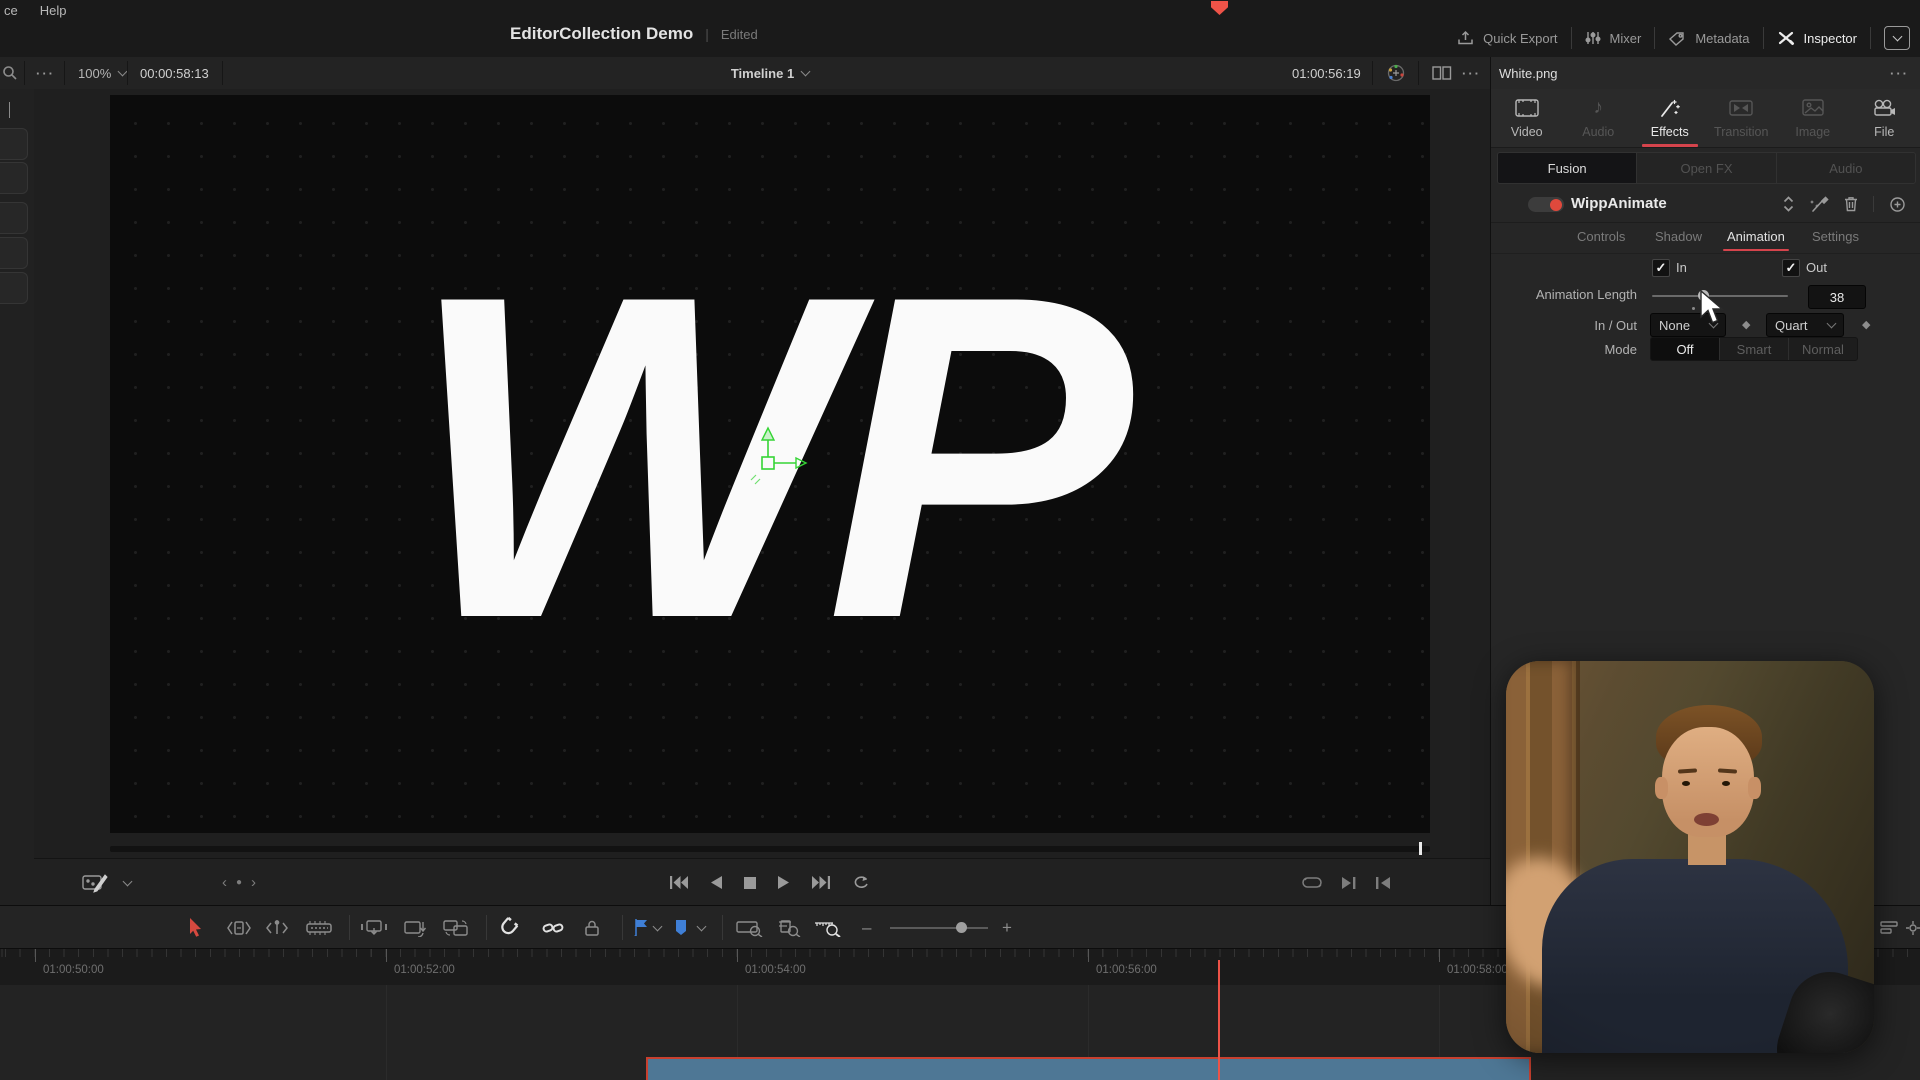 The height and width of the screenshot is (1080, 1920). What do you see at coordinates (1661, 268) in the screenshot?
I see `in-checkbox: ✓` at bounding box center [1661, 268].